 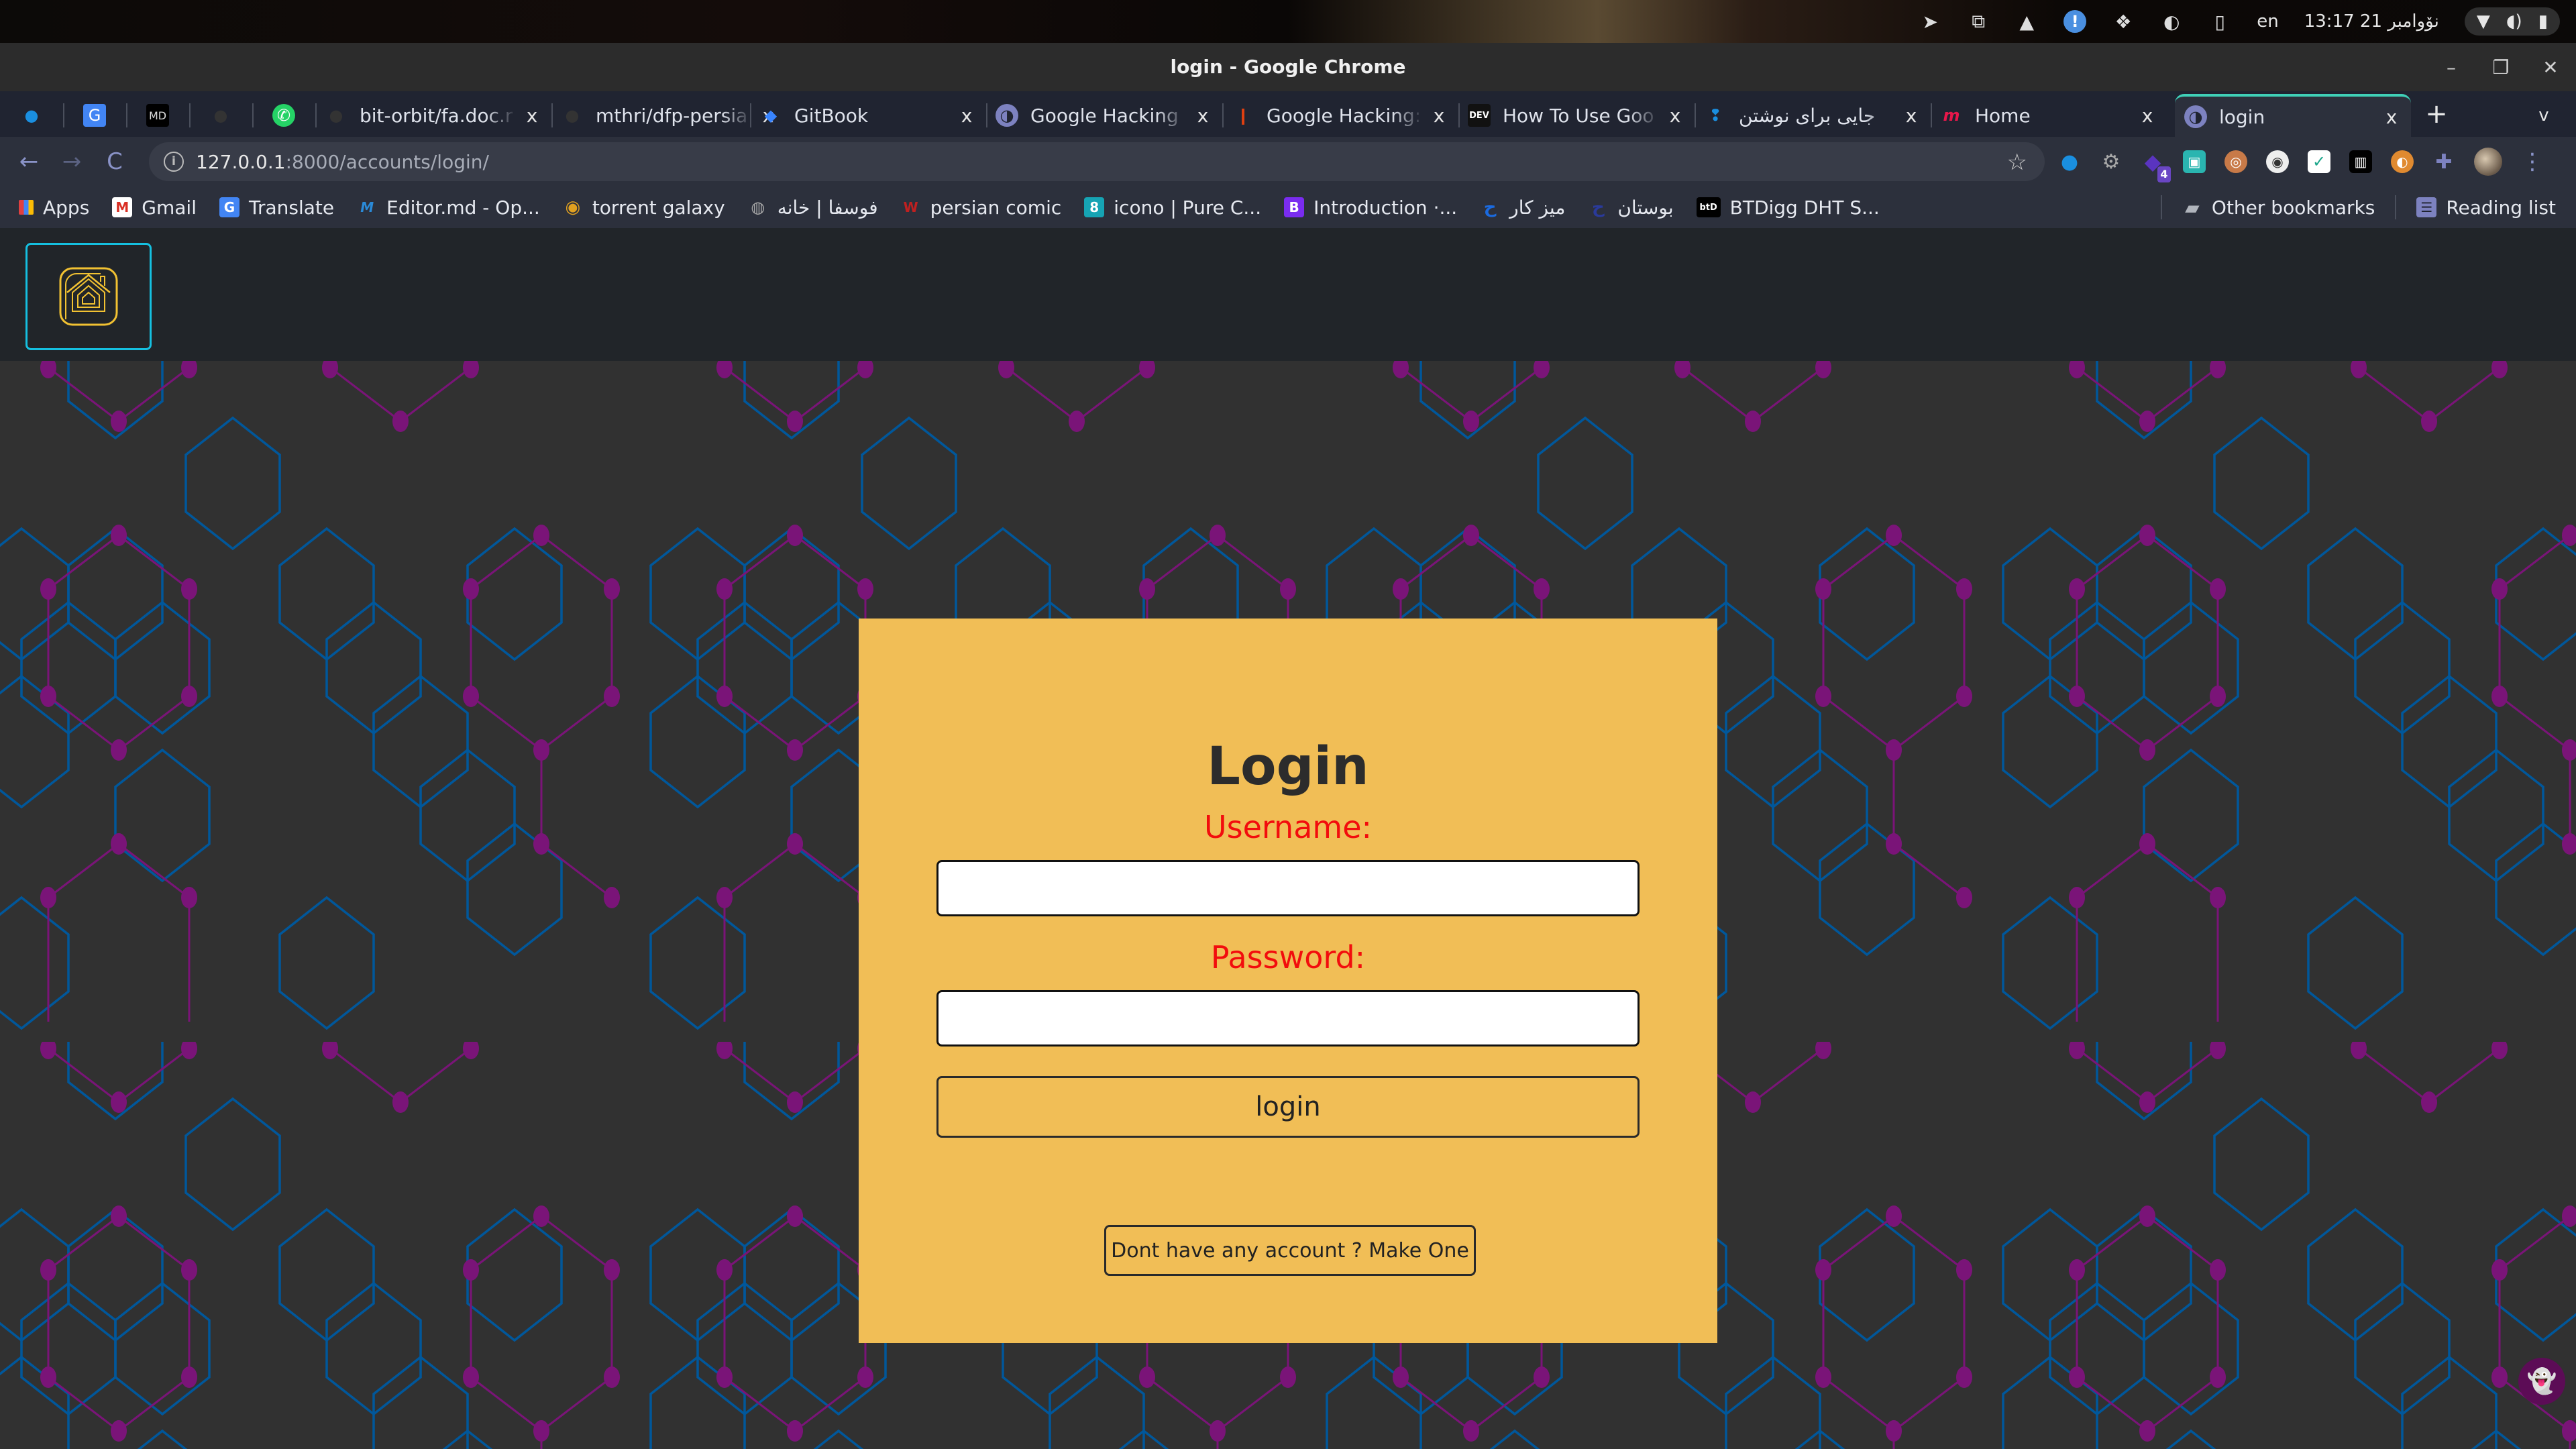 What do you see at coordinates (1479, 115) in the screenshot?
I see `dev-icon: DEV` at bounding box center [1479, 115].